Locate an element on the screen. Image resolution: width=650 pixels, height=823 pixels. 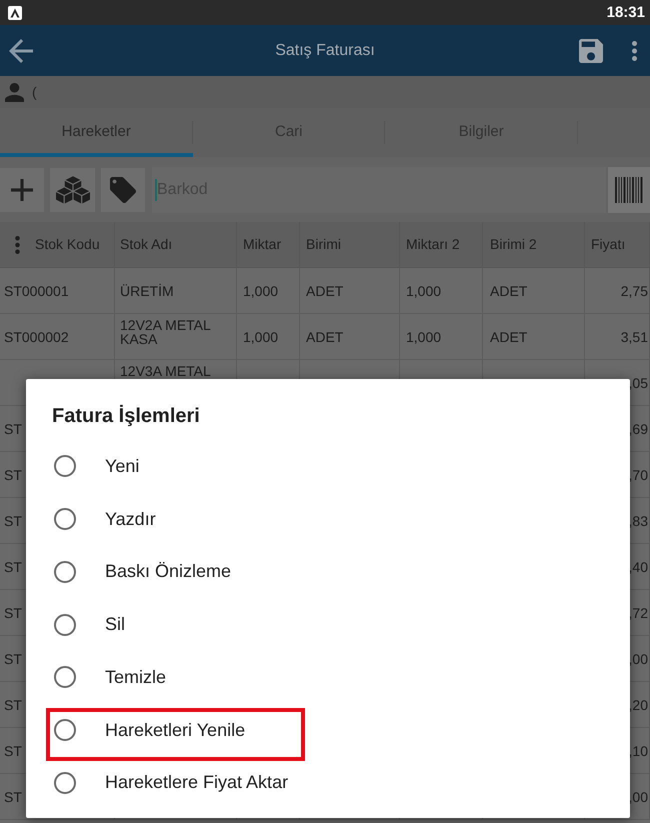
table-cell: ,40 is located at coordinates (638, 567).